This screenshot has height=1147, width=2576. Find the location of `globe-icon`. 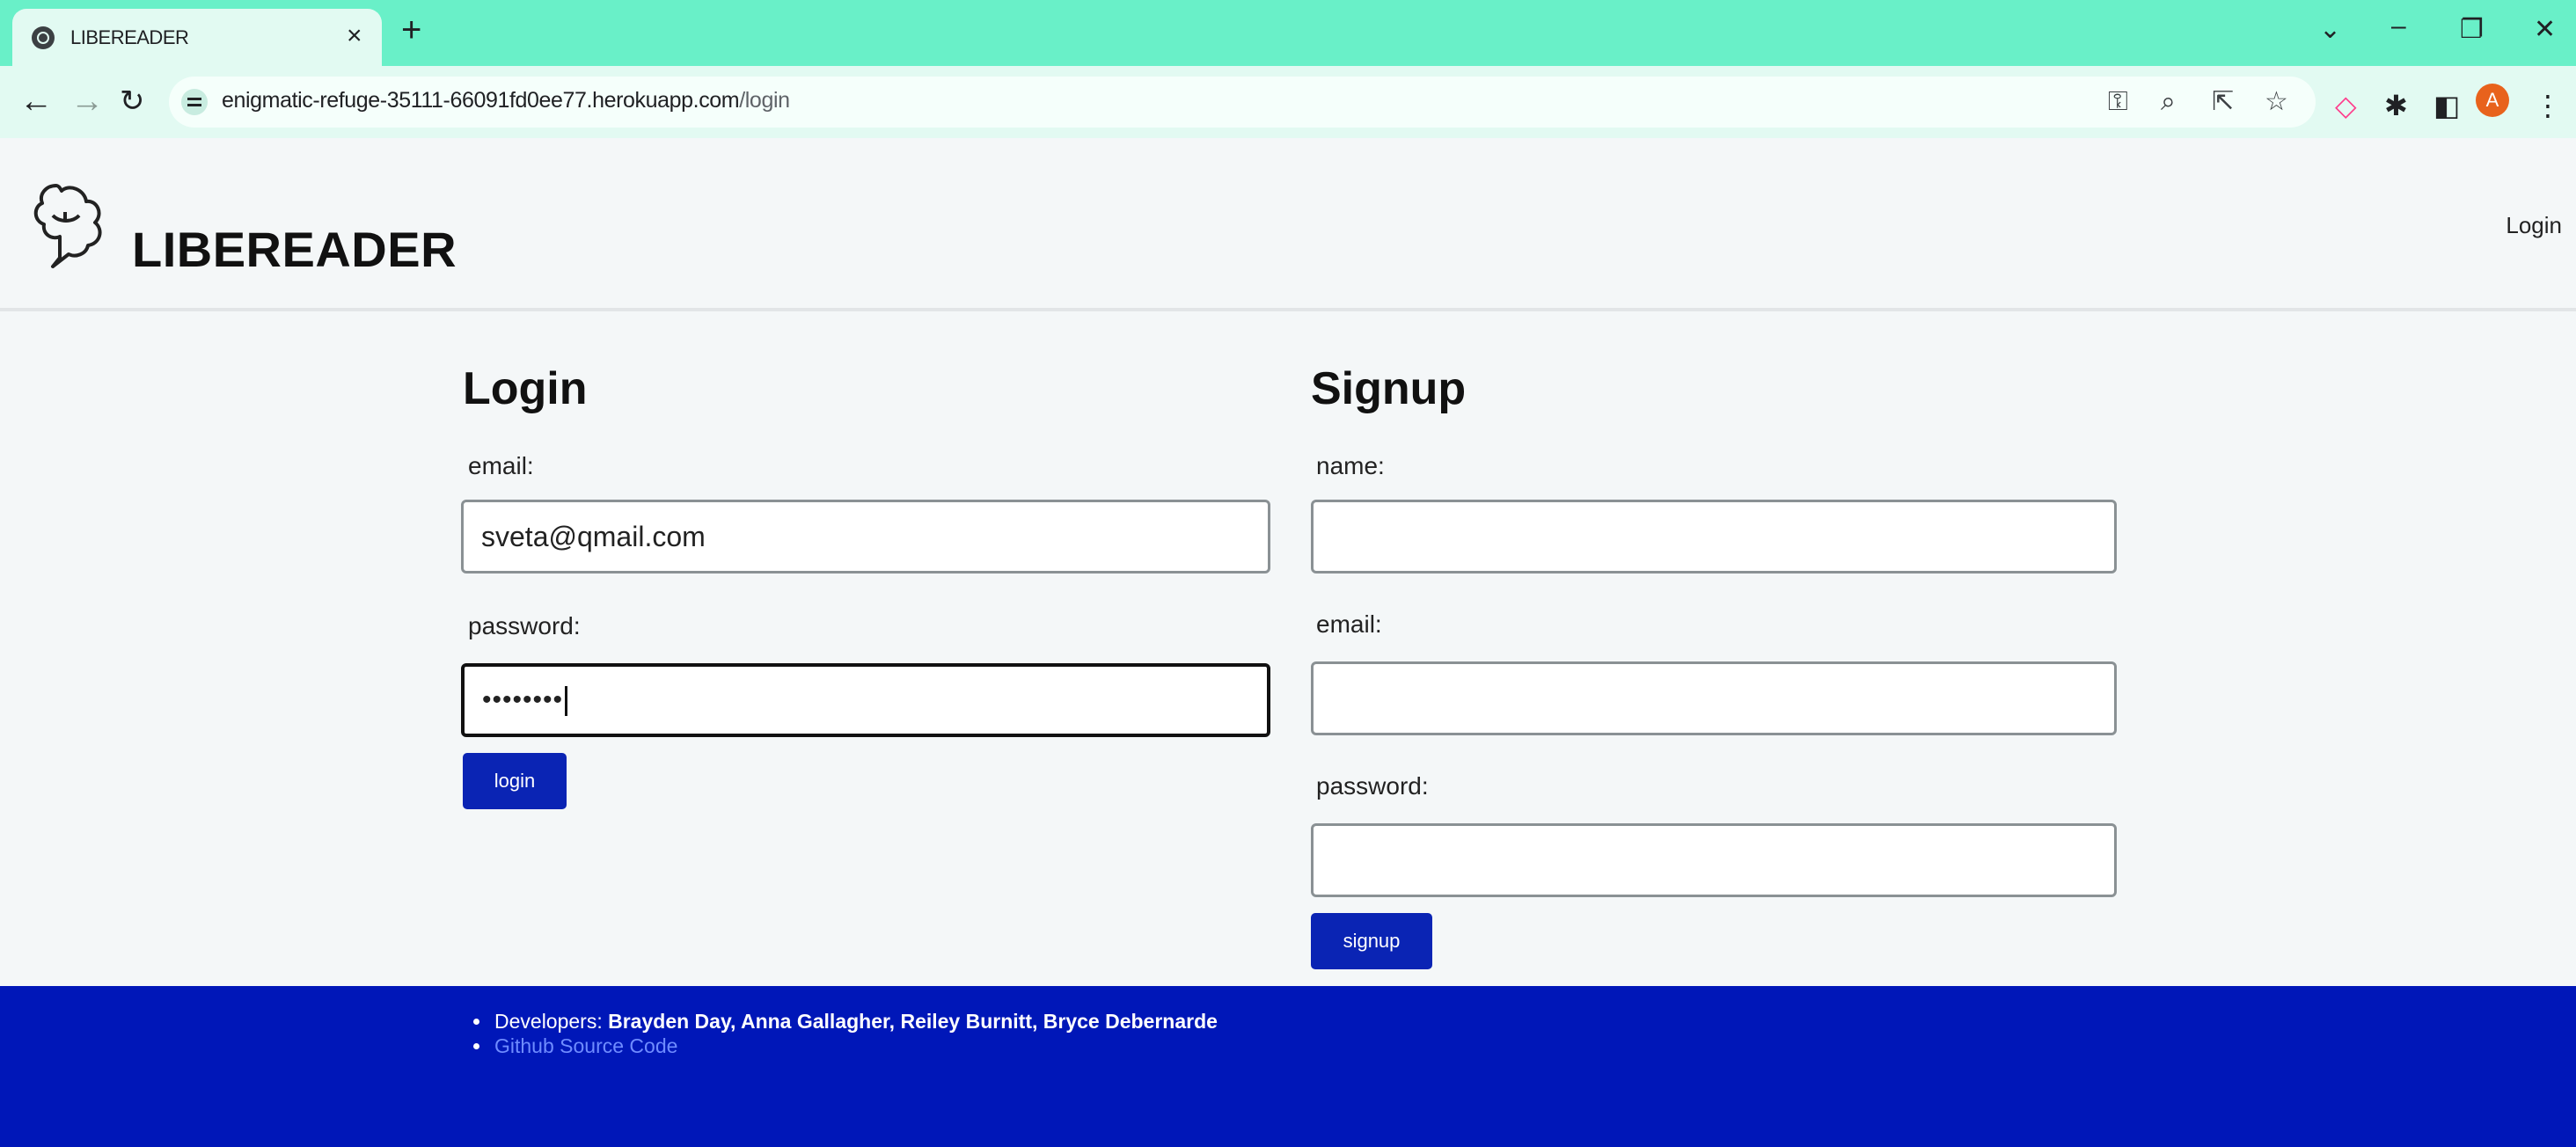

globe-icon is located at coordinates (43, 37).